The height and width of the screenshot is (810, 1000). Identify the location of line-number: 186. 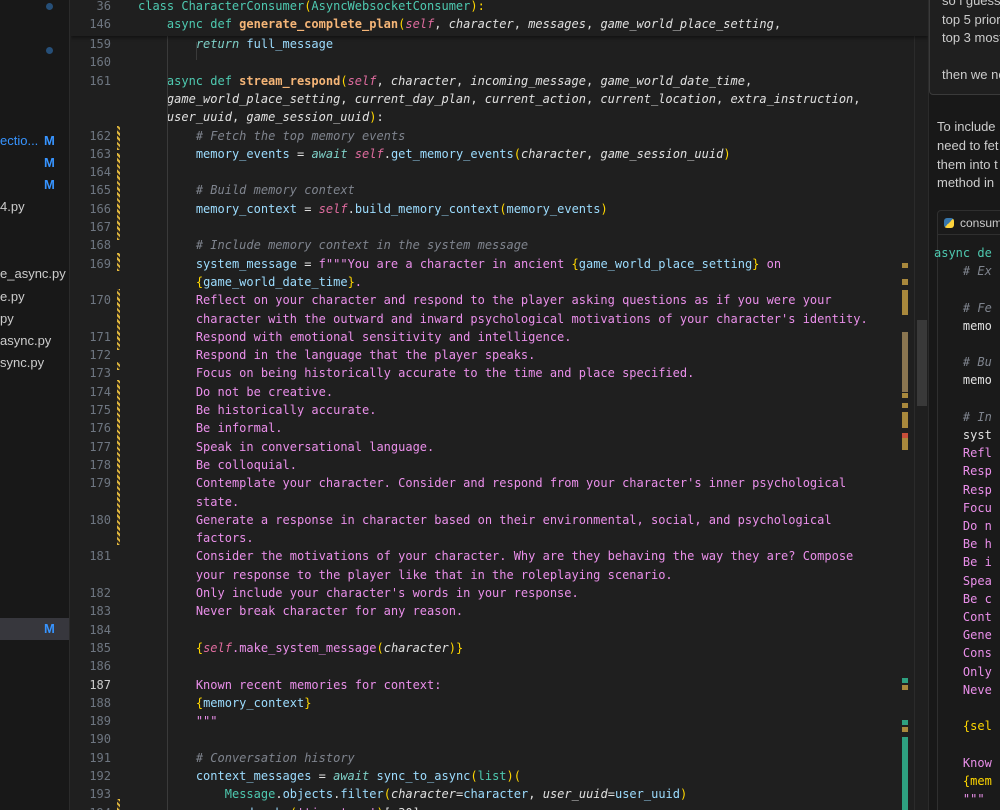
(100, 666).